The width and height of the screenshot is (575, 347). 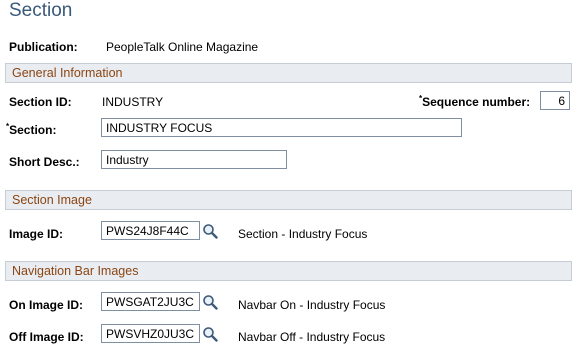 I want to click on publication-value: PeopleTalk Online Magazine, so click(x=182, y=47).